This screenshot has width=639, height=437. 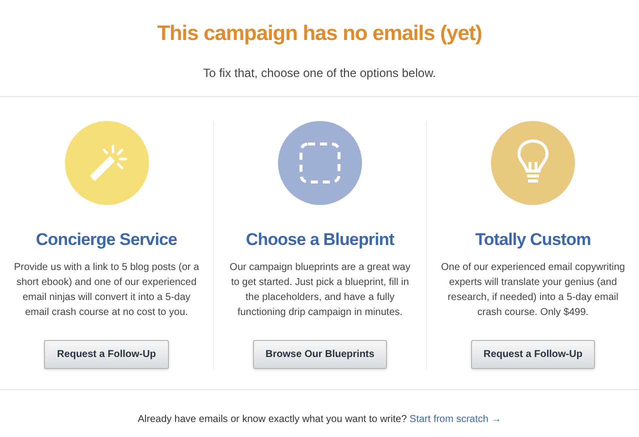 I want to click on option-heading: Totally Custom, so click(x=533, y=239).